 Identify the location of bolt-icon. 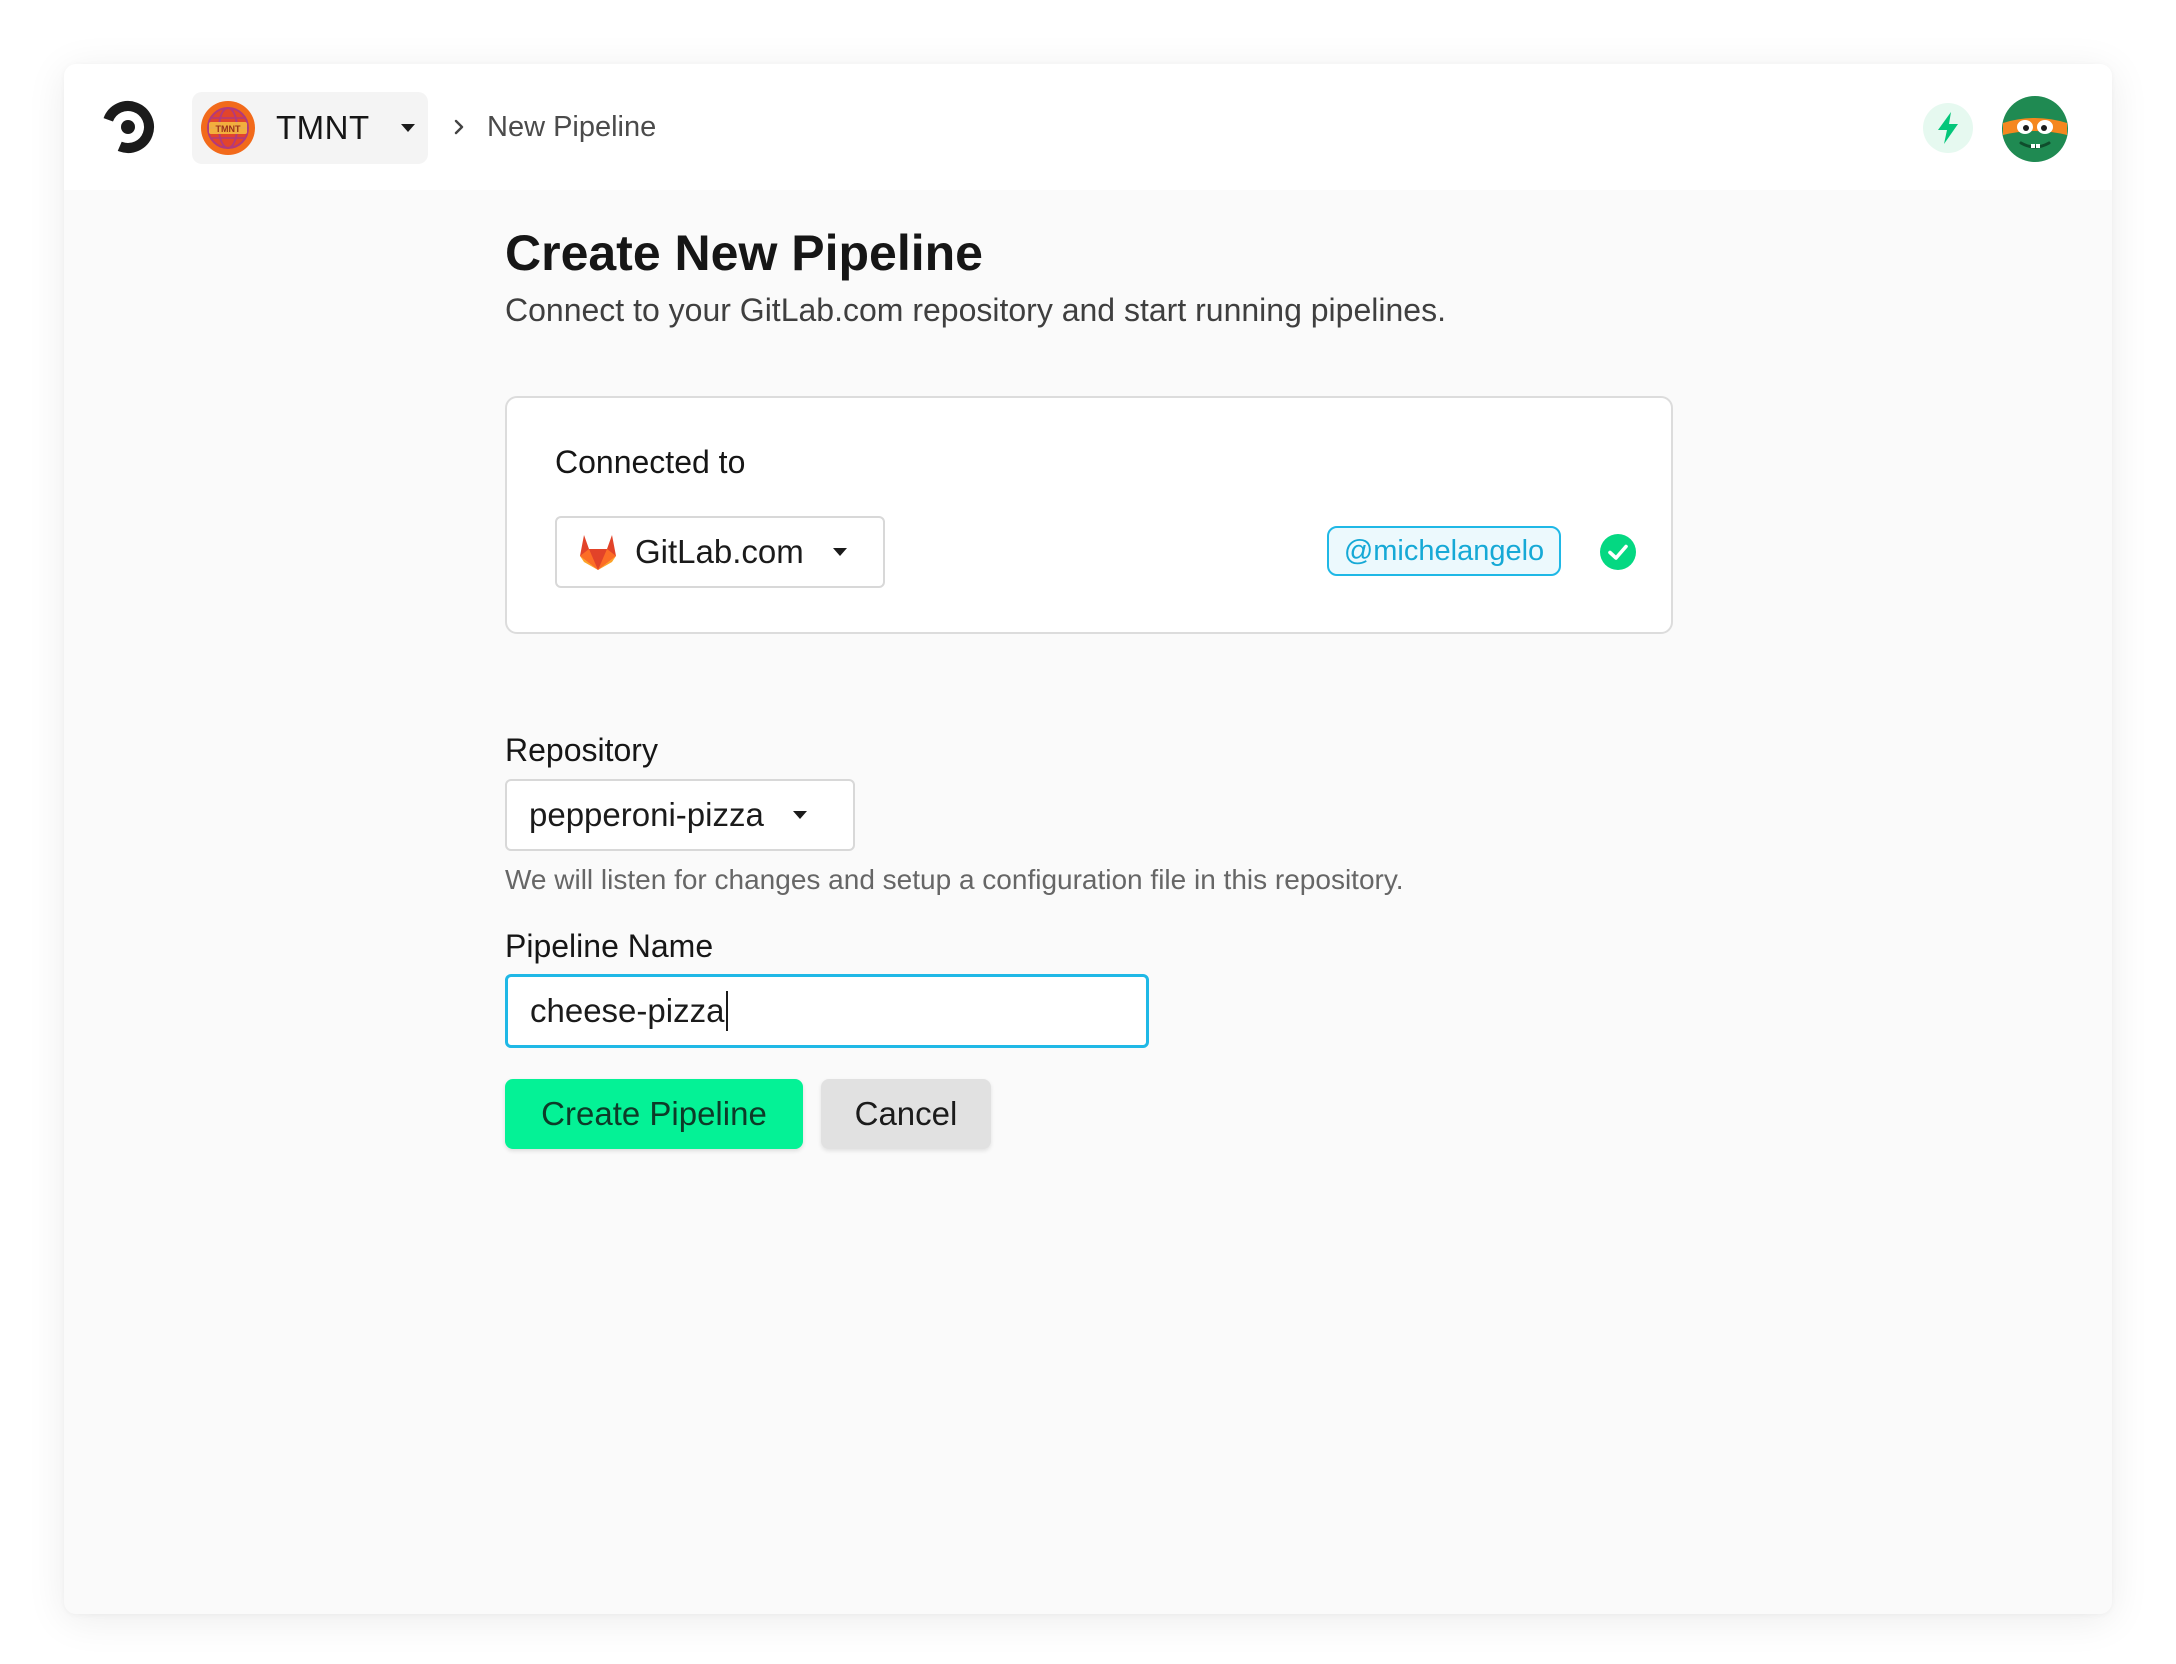
(1948, 128).